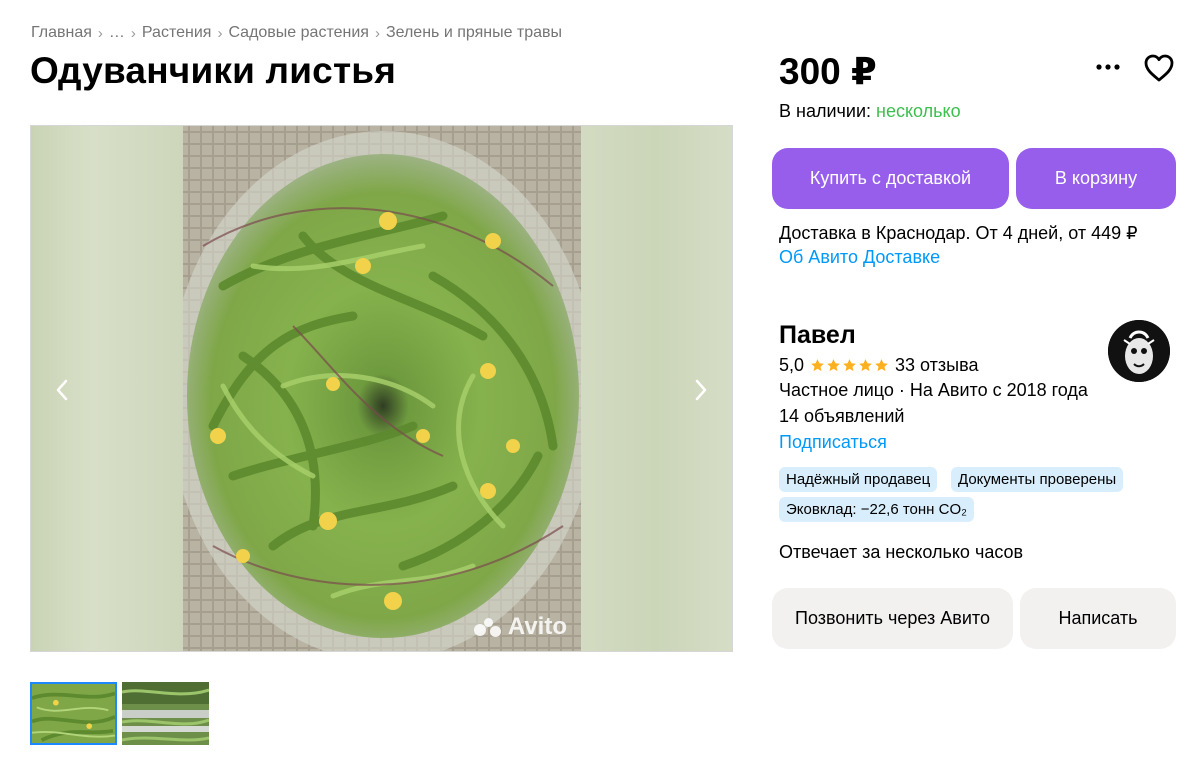 Image resolution: width=1200 pixels, height=762 pixels. Describe the element at coordinates (119, 713) in the screenshot. I see `thumbnail-strip` at that location.